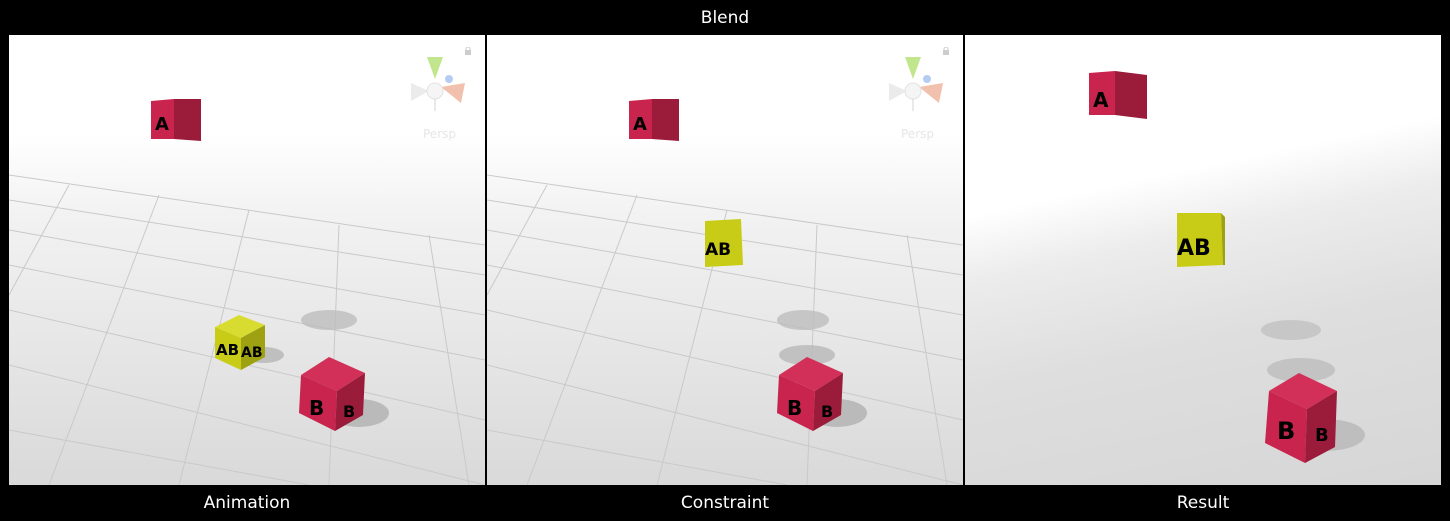 The height and width of the screenshot is (521, 1450). What do you see at coordinates (1227, 267) in the screenshot?
I see `scene-result: A AB B B` at bounding box center [1227, 267].